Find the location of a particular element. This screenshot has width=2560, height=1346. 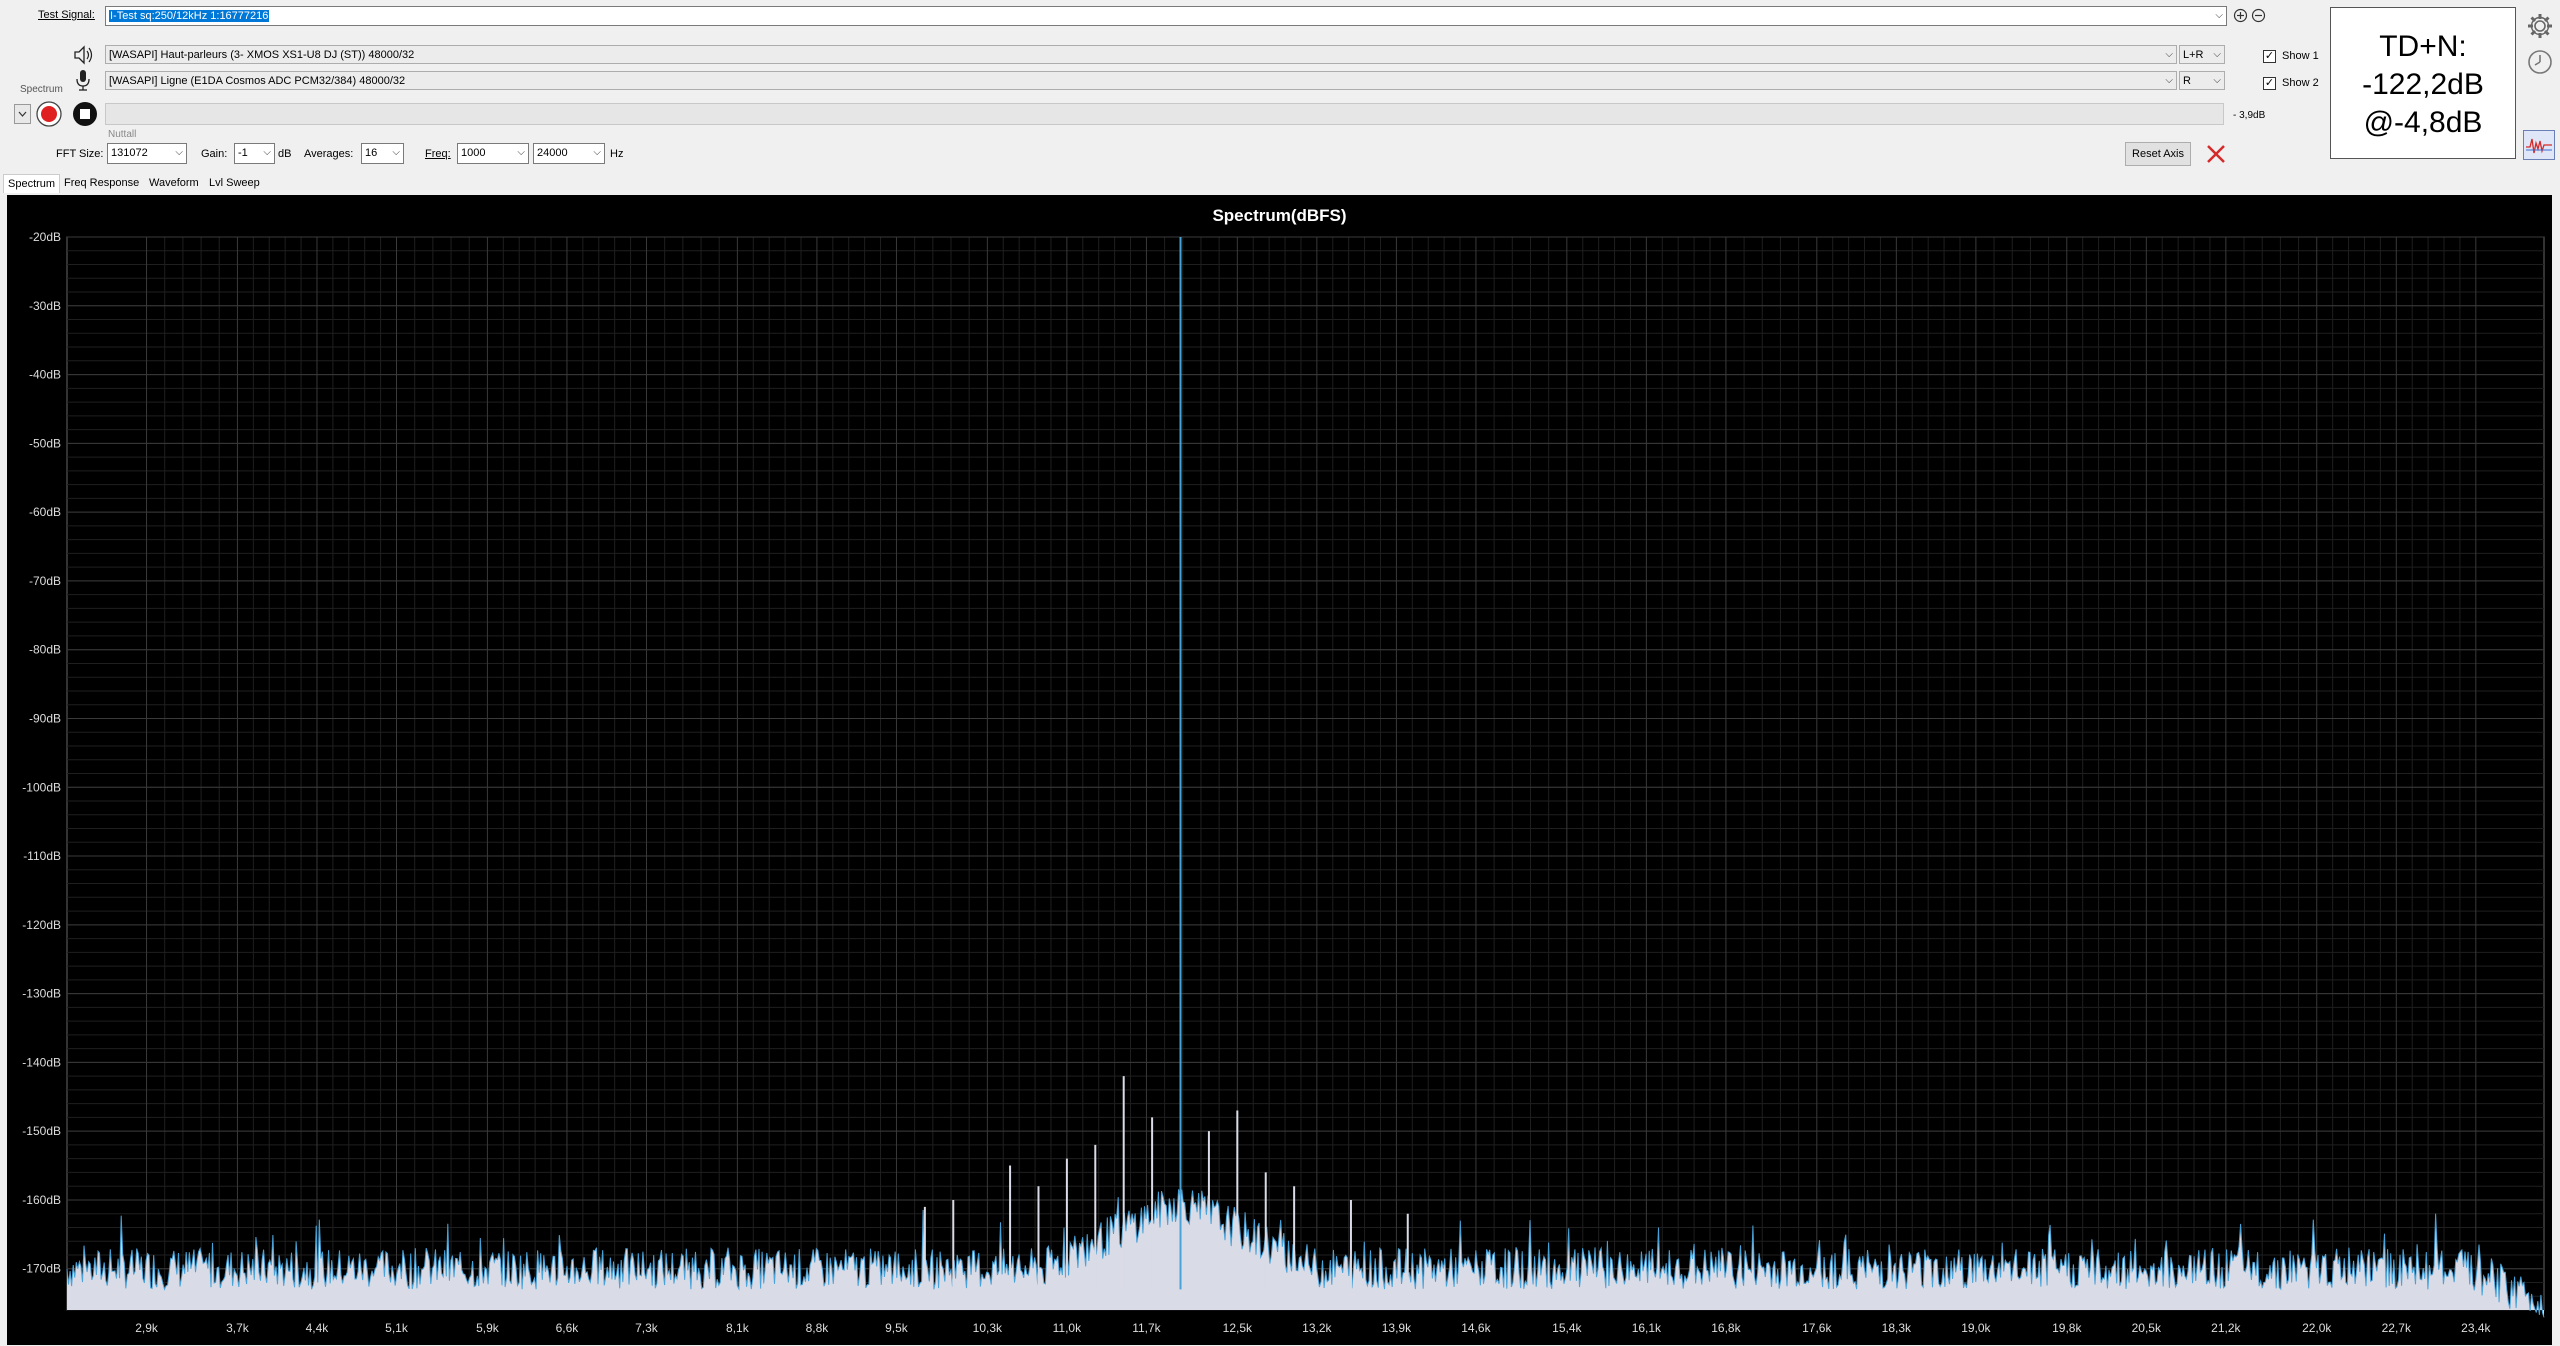

tab-freq-response: Freq Response is located at coordinates (101, 183).